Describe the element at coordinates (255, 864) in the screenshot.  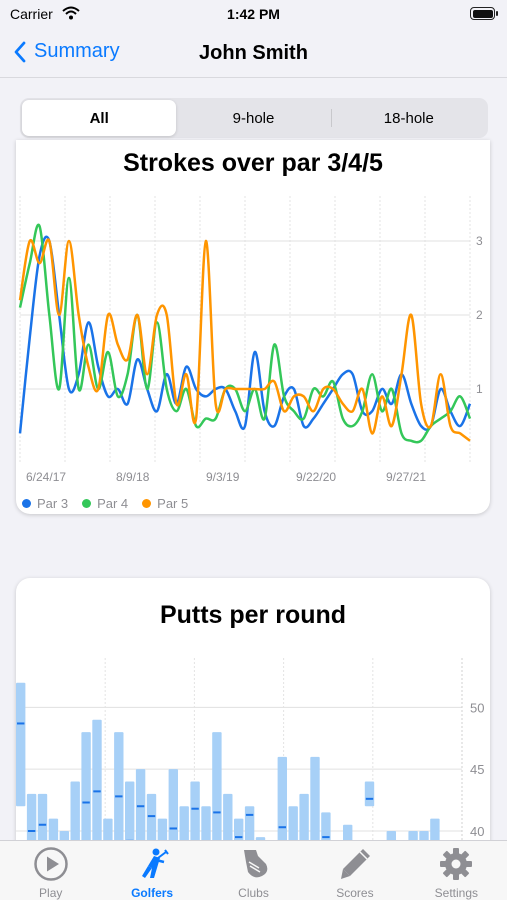
I see `club-head-icon` at that location.